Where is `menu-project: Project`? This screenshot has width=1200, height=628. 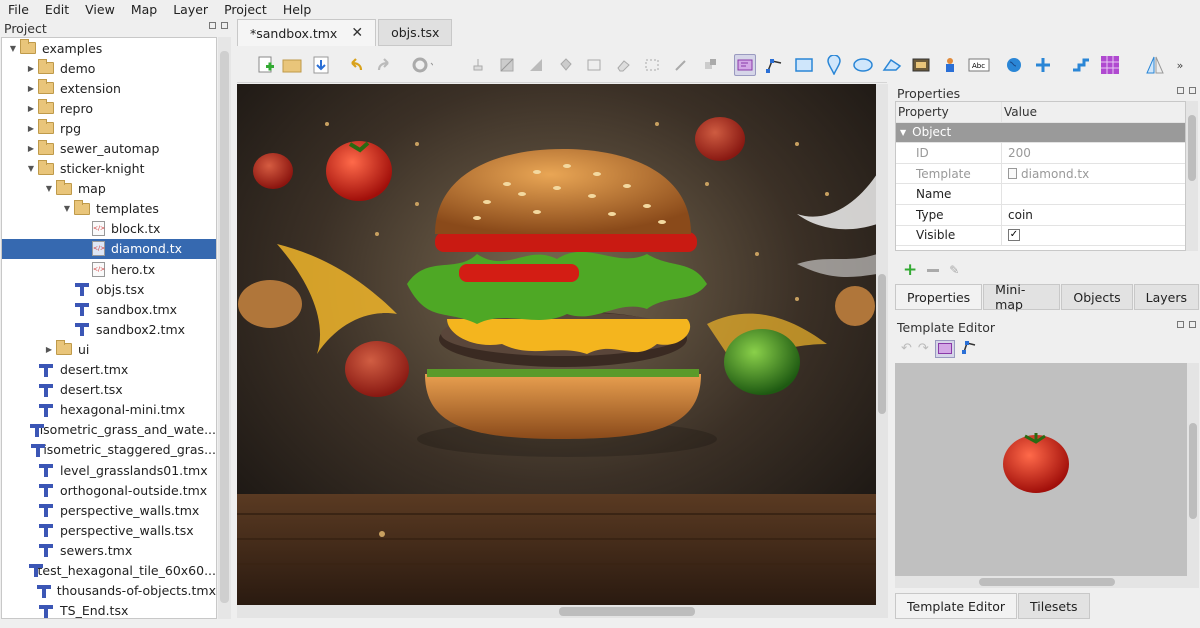
menu-project: Project is located at coordinates (245, 9).